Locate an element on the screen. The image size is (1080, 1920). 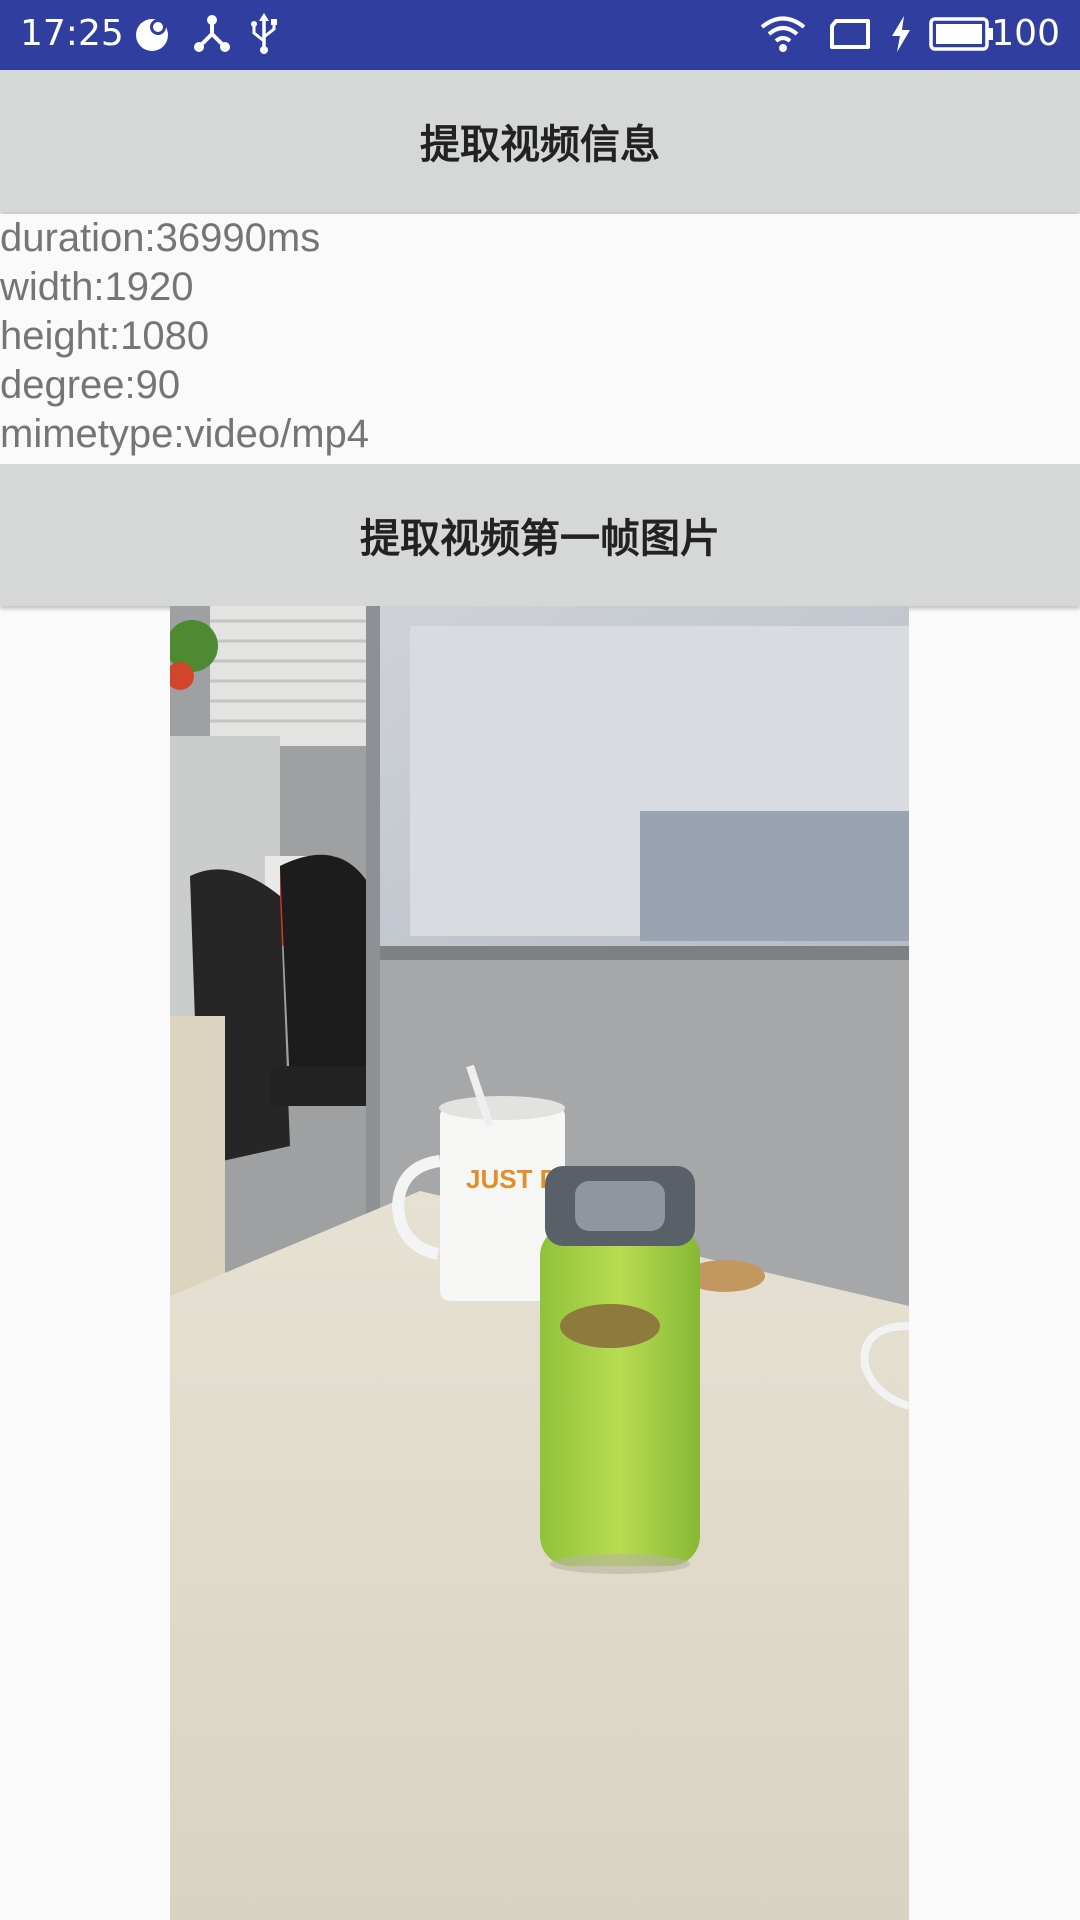
info-mimetype: mimetype:video/mp4 is located at coordinates (185, 434).